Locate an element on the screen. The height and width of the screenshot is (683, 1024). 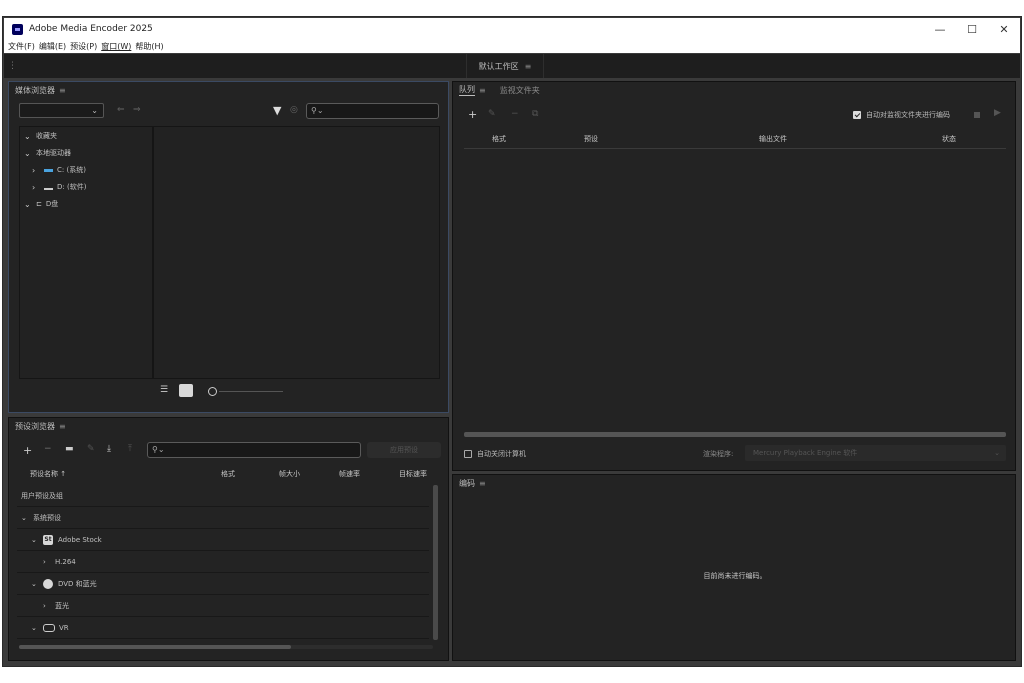
forward-arrow-icon: ⇒ is located at coordinates (137, 110).